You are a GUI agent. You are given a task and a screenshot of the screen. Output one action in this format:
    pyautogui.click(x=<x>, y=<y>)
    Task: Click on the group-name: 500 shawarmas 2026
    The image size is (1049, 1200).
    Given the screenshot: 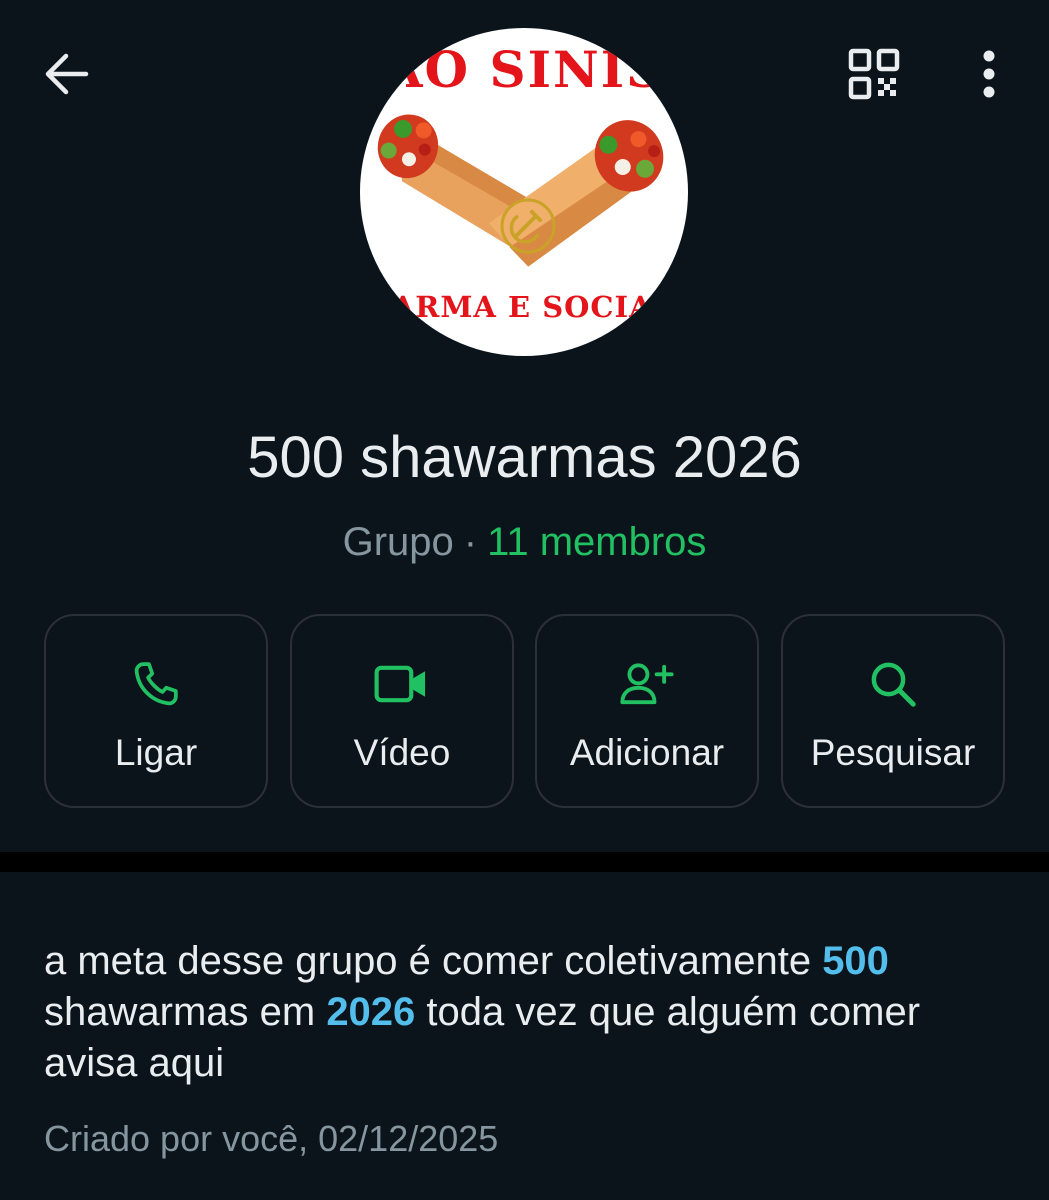 What is the action you would take?
    pyautogui.click(x=524, y=457)
    